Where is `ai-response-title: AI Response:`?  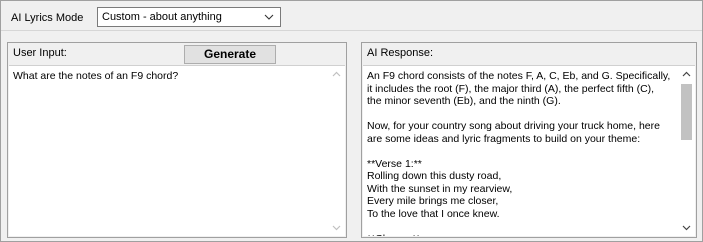 ai-response-title: AI Response: is located at coordinates (400, 53).